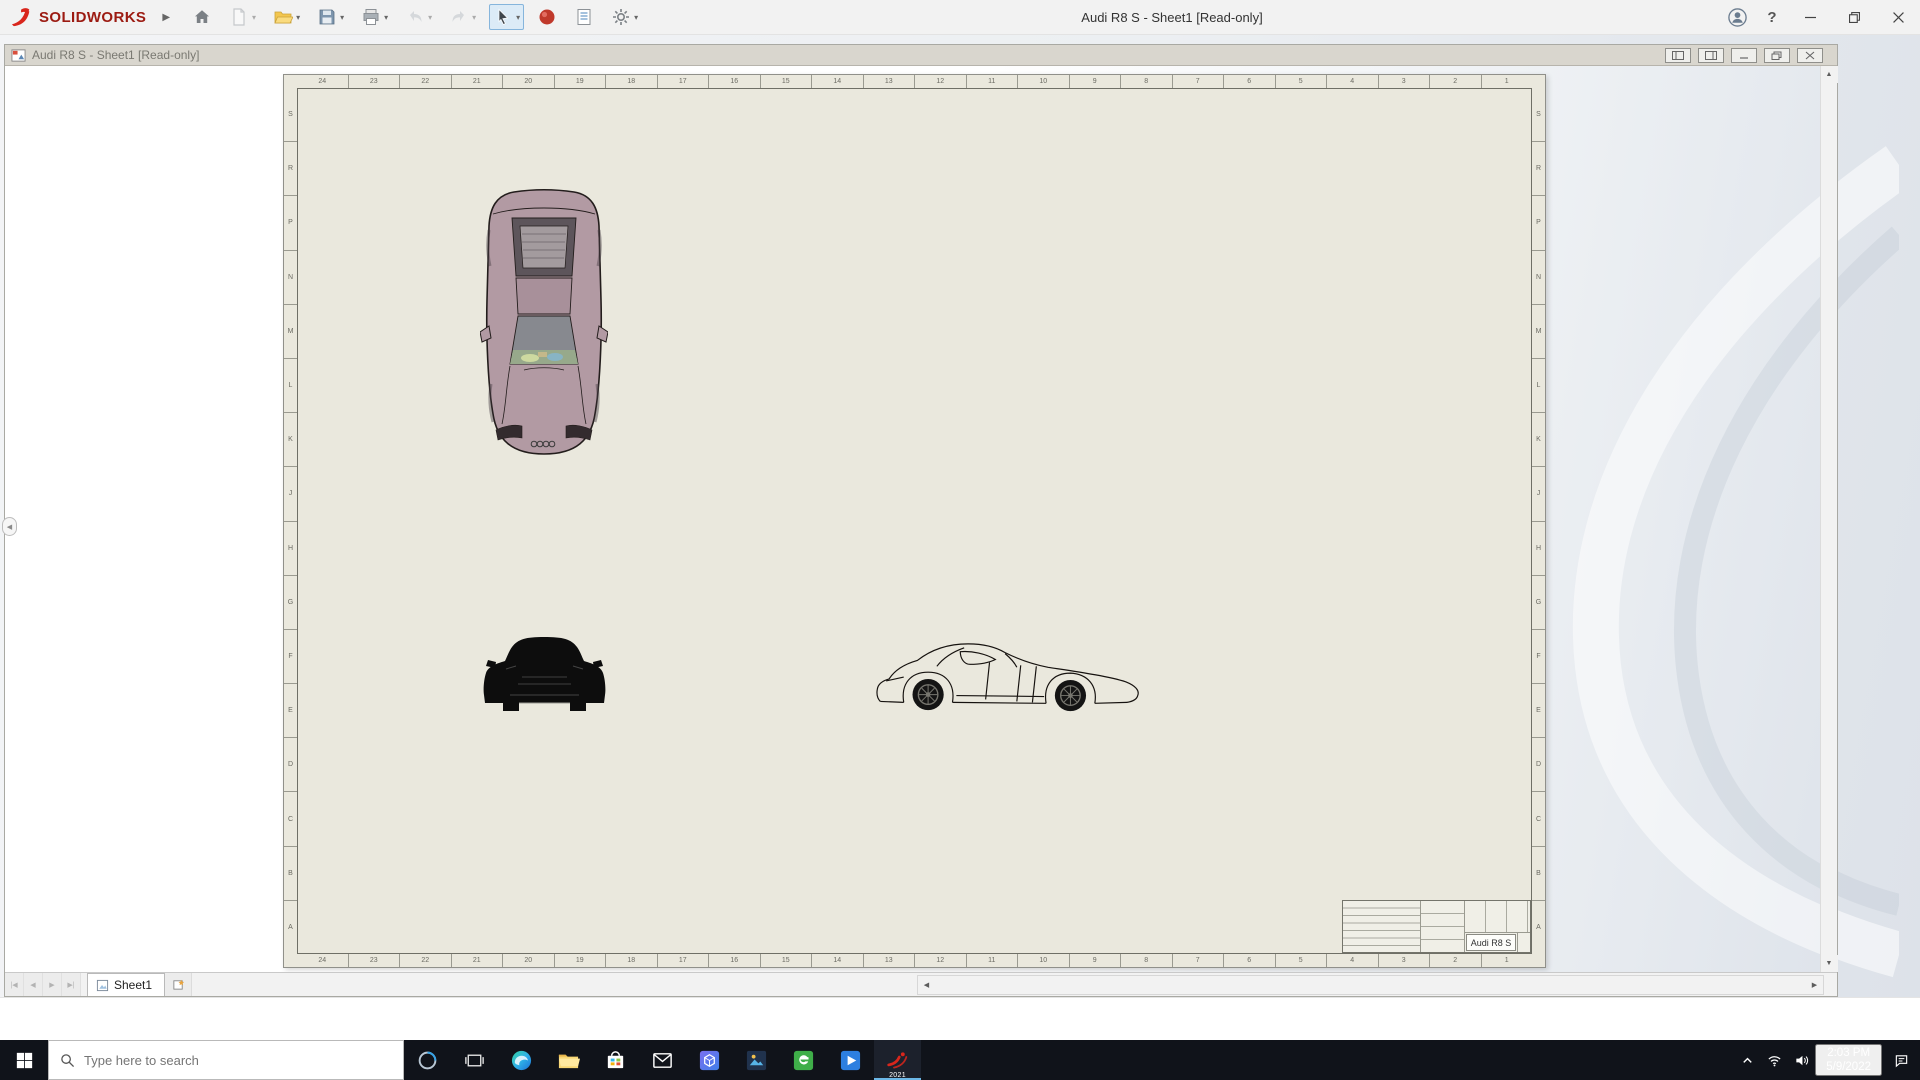  I want to click on hidden-icons-chevron-icon, so click(1747, 1060).